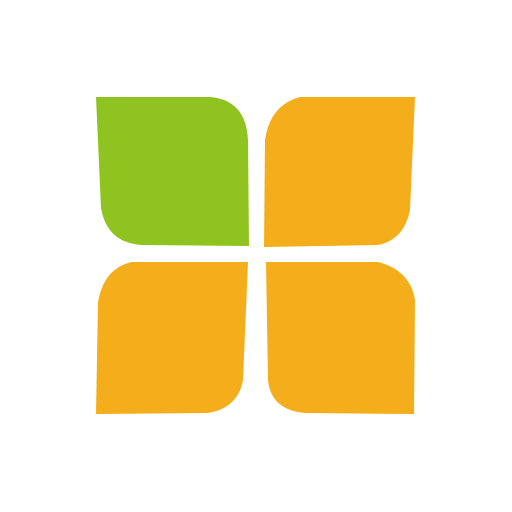  What do you see at coordinates (339, 172) in the screenshot?
I see `logo-tile-top-right` at bounding box center [339, 172].